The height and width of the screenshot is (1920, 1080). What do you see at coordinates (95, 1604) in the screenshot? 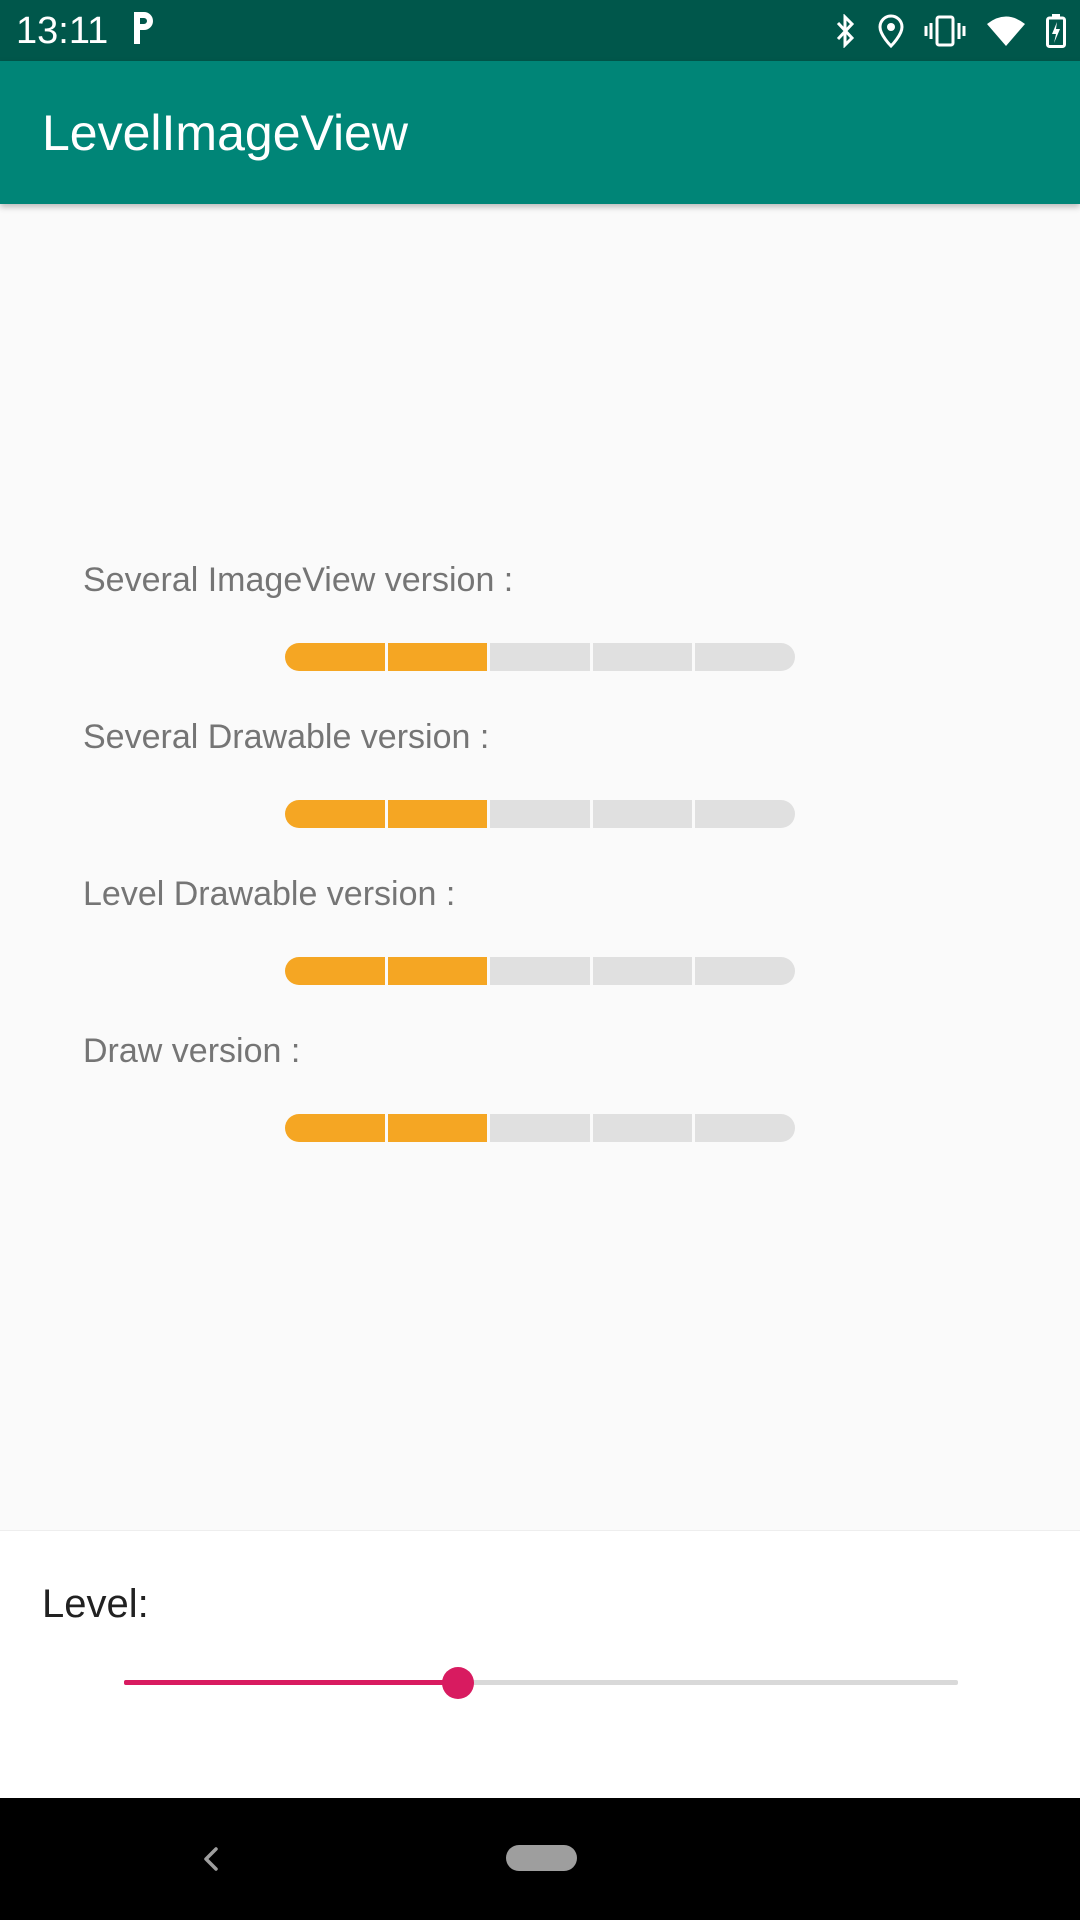
I see `level-heading: Level:` at bounding box center [95, 1604].